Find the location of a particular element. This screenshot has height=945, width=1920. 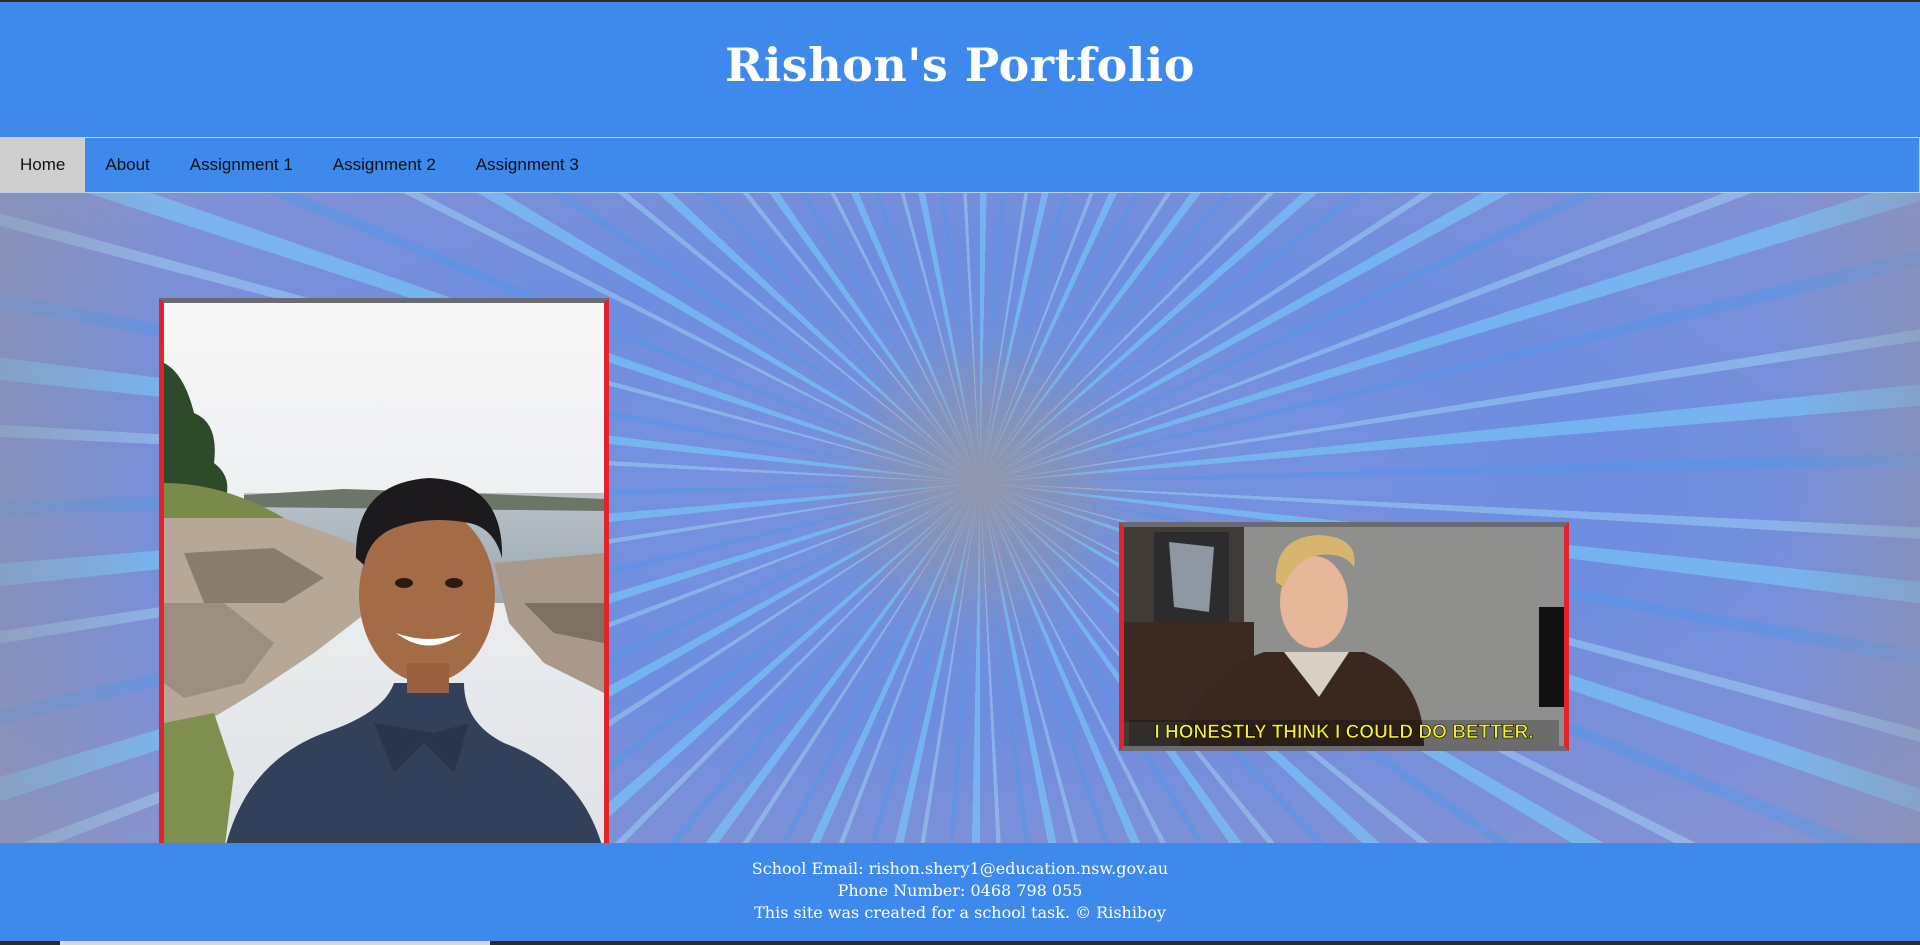

scrollbar-thumb is located at coordinates (275, 943).